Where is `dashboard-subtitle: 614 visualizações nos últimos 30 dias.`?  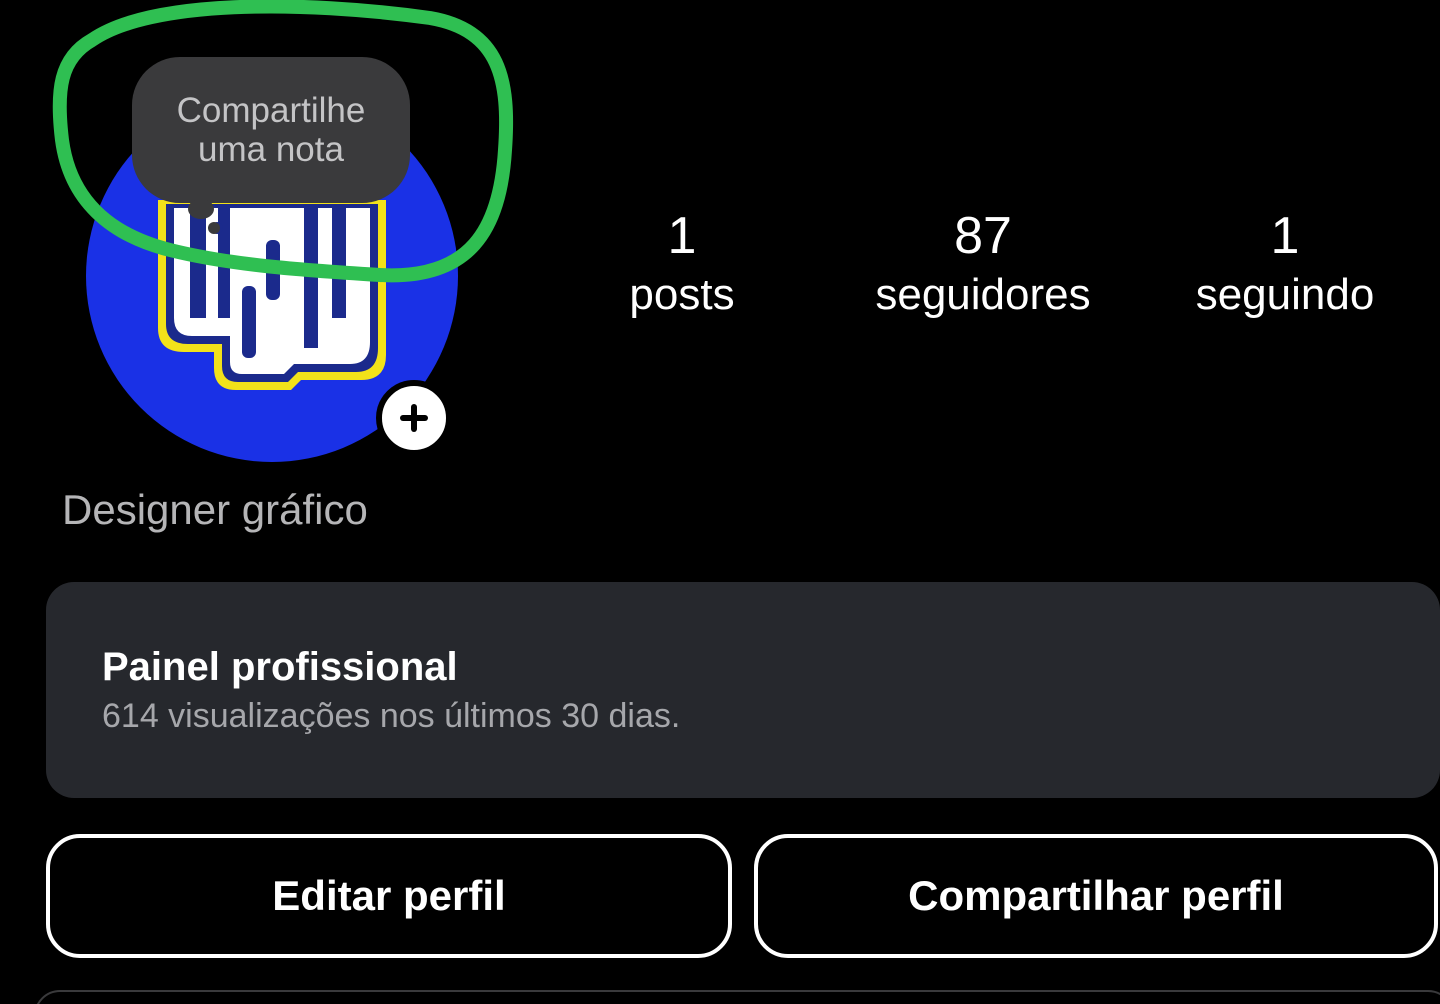
dashboard-subtitle: 614 visualizações nos últimos 30 dias. is located at coordinates (391, 716).